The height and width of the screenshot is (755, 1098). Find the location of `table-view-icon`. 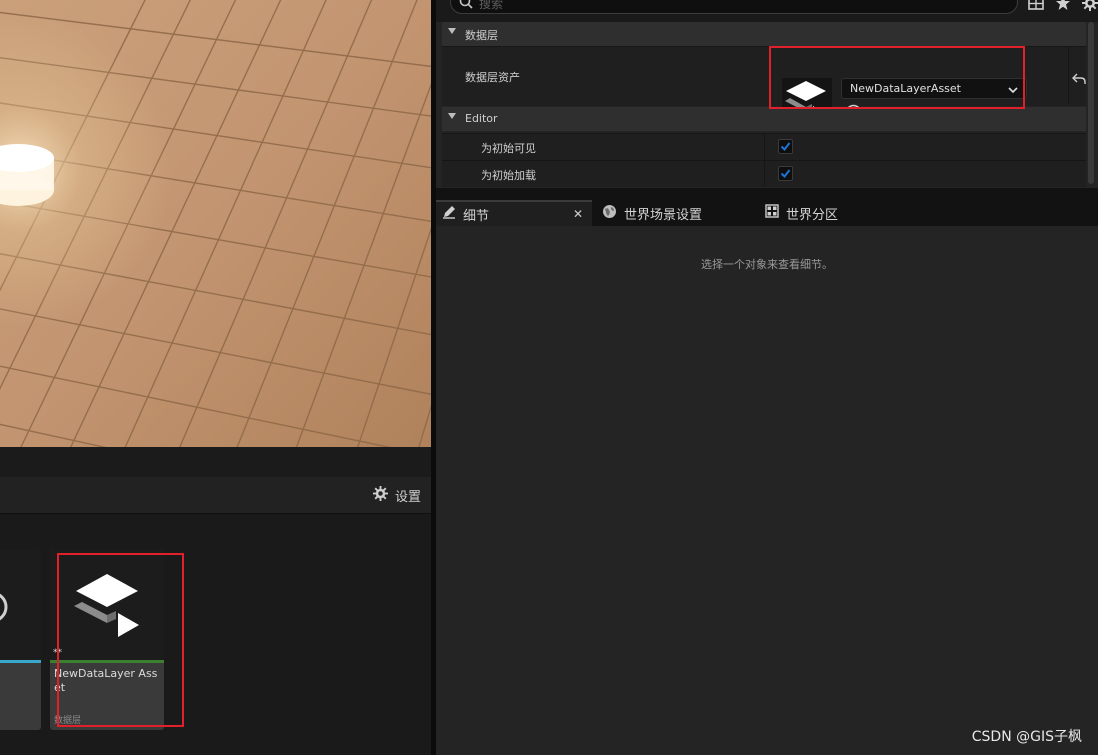

table-view-icon is located at coordinates (1036, 5).